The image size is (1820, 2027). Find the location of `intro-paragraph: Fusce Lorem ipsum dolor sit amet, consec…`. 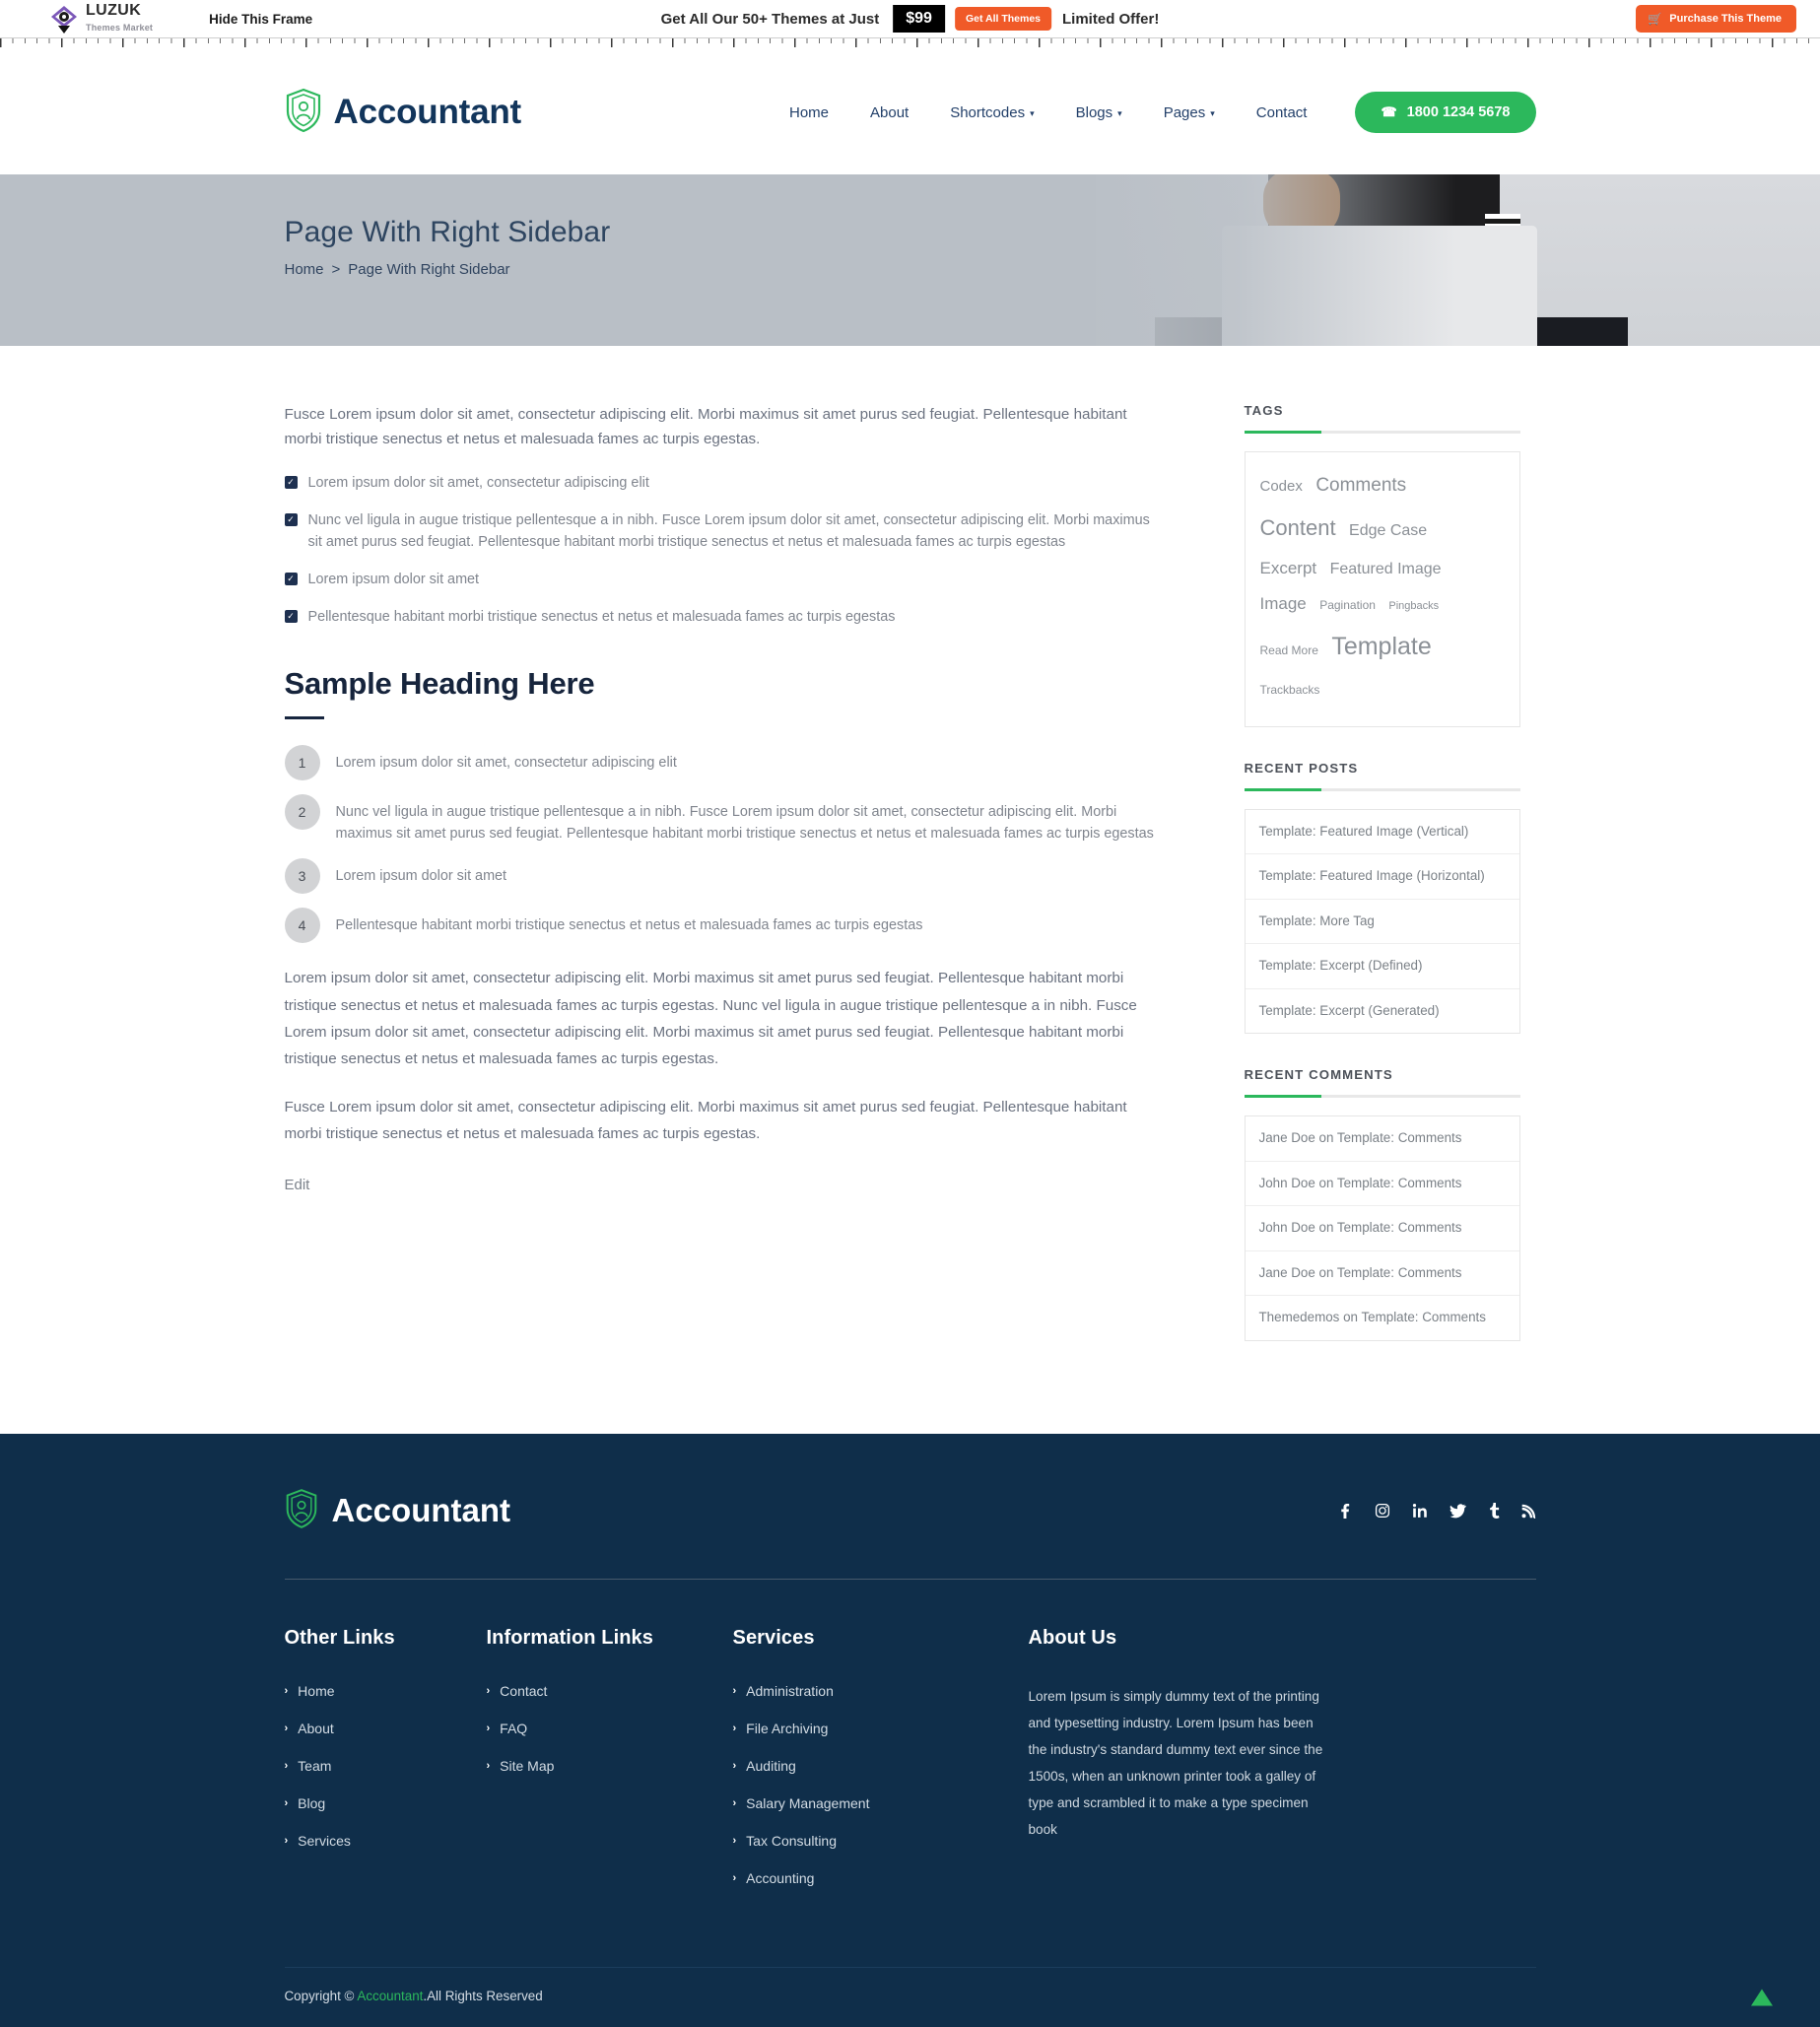

intro-paragraph: Fusce Lorem ipsum dolor sit amet, consec… is located at coordinates (705, 426).